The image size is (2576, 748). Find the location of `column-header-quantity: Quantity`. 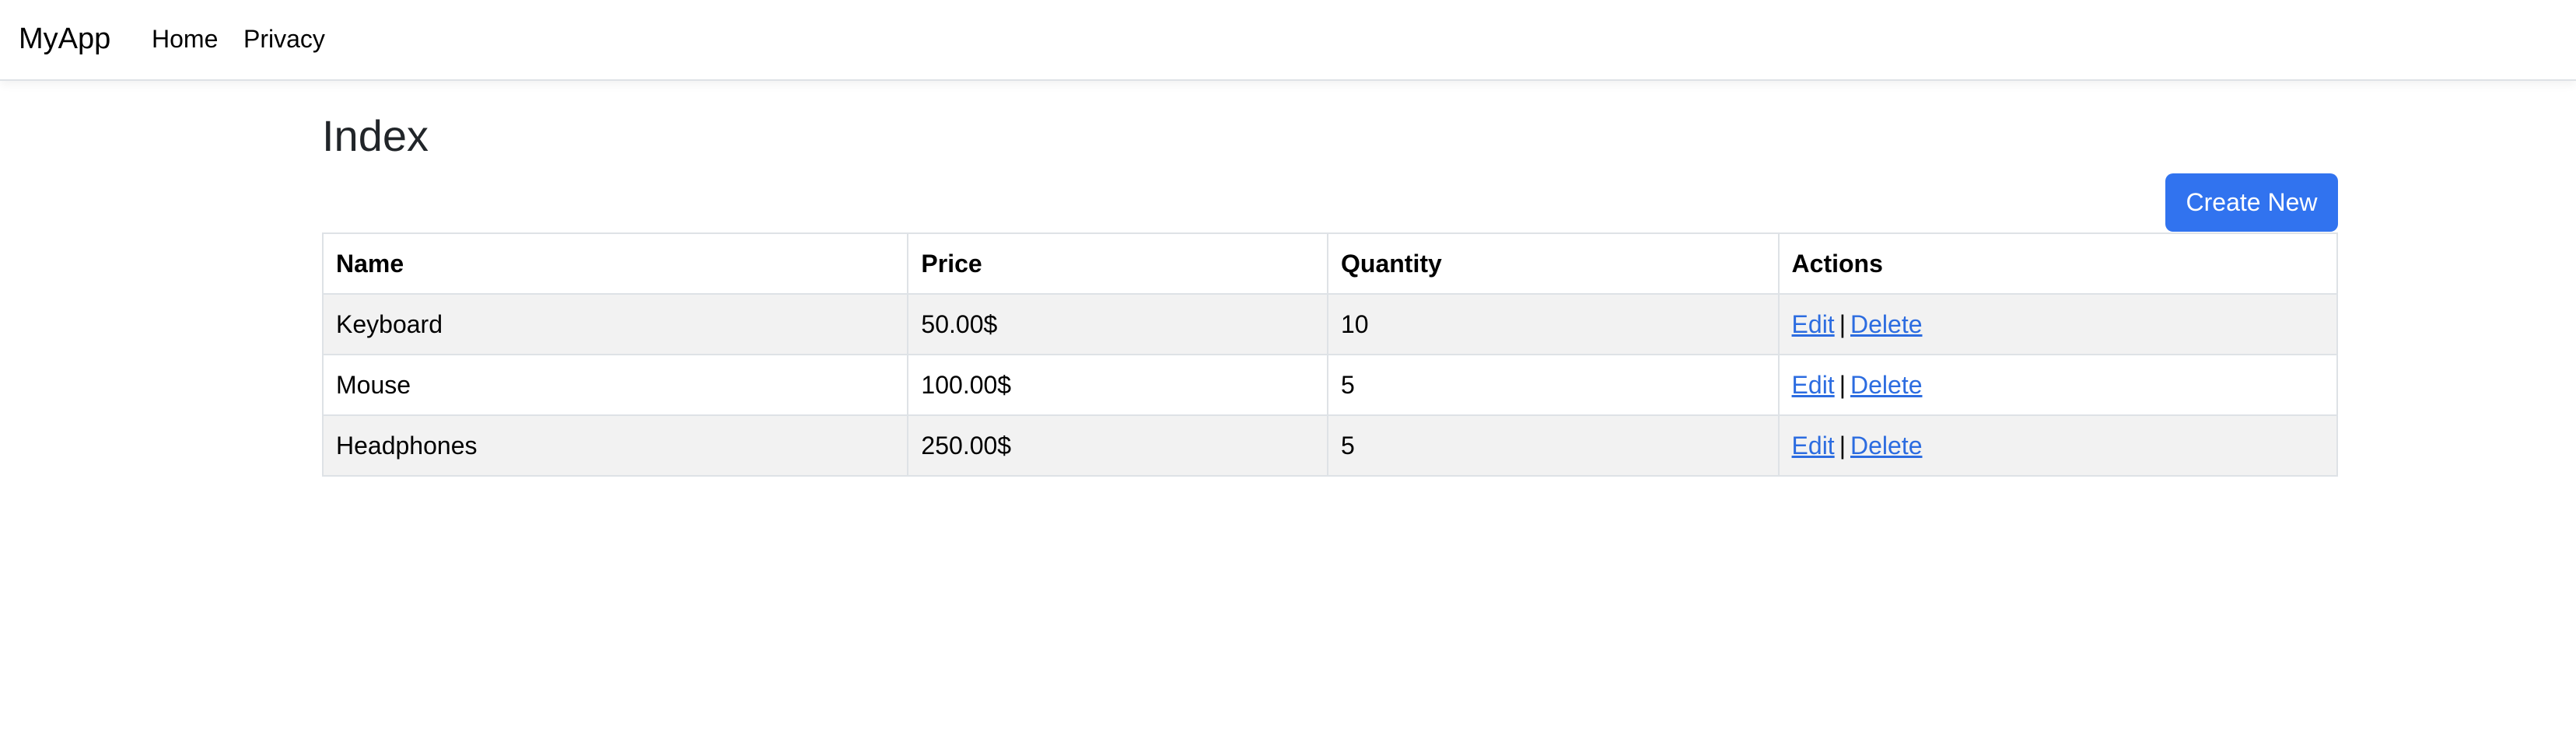

column-header-quantity: Quantity is located at coordinates (1554, 263).